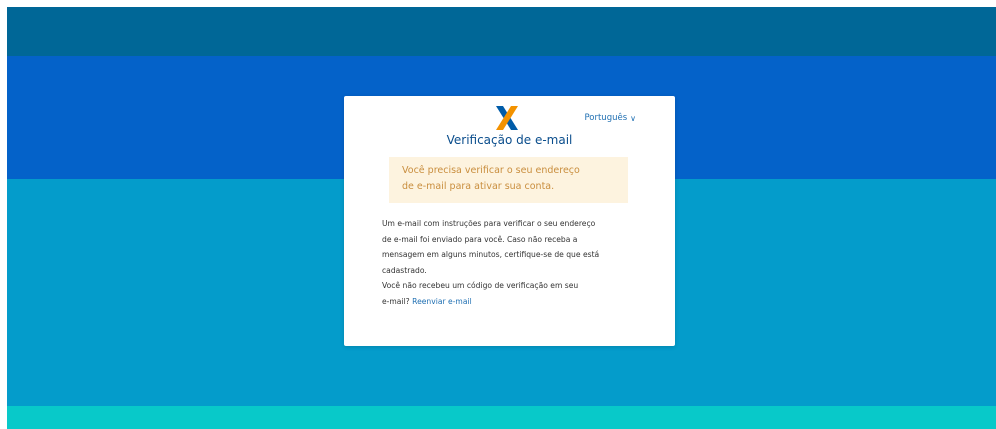  Describe the element at coordinates (404, 270) in the screenshot. I see `instructions-line-4: cadastrado.` at that location.